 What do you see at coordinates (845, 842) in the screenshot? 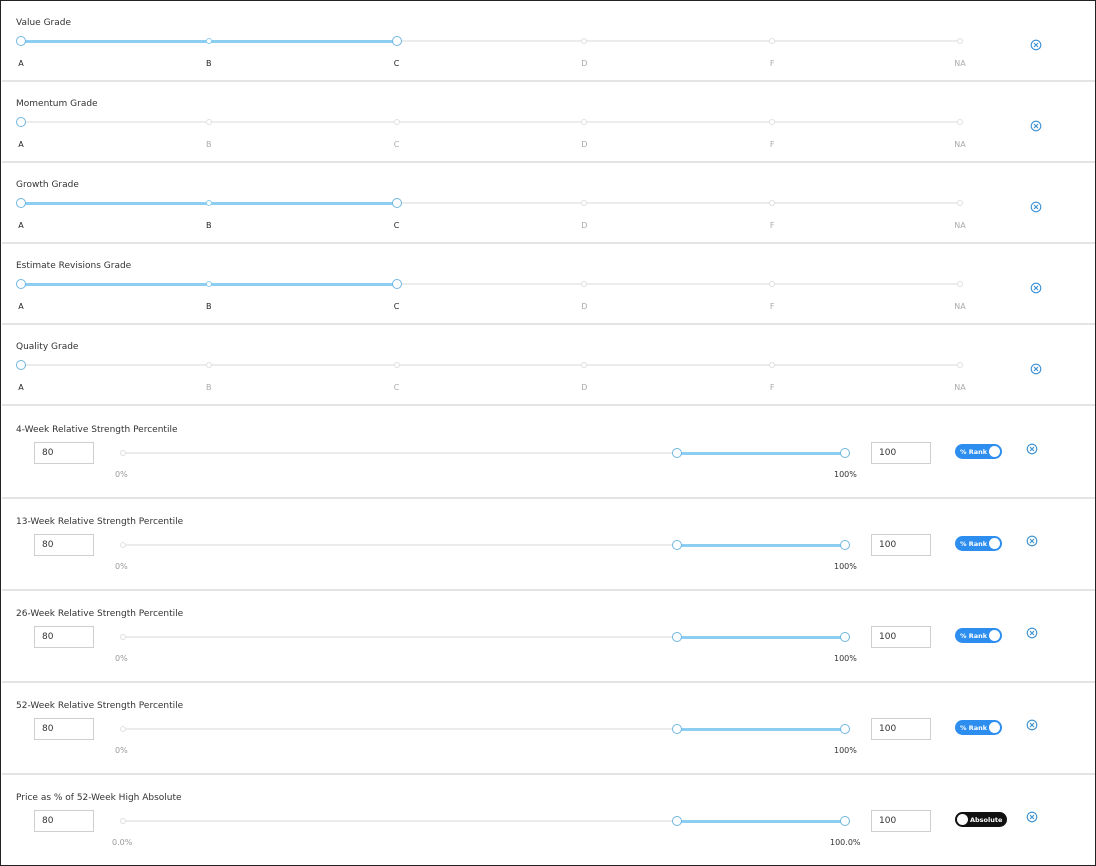
I see `range-max-label: 100.0%` at bounding box center [845, 842].